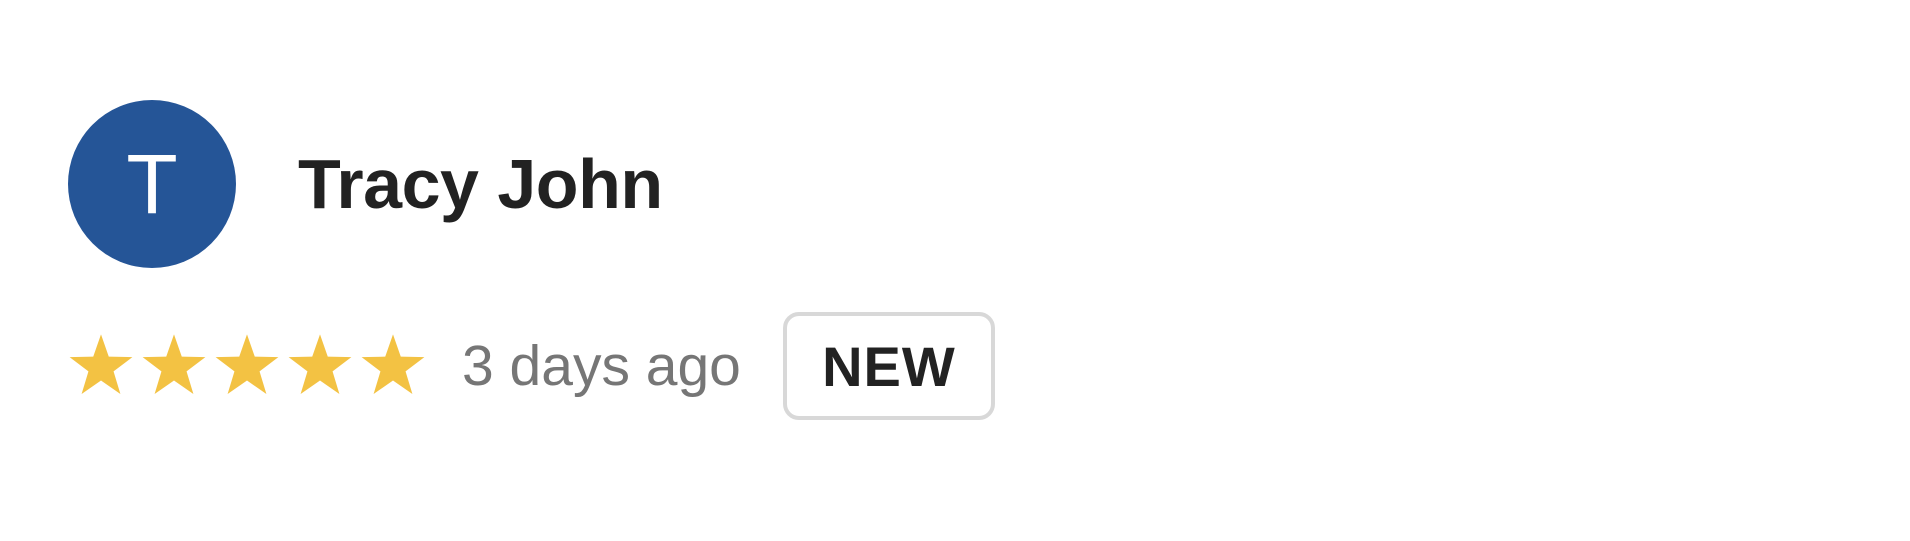  What do you see at coordinates (601, 365) in the screenshot?
I see `review-time: 3 days ago` at bounding box center [601, 365].